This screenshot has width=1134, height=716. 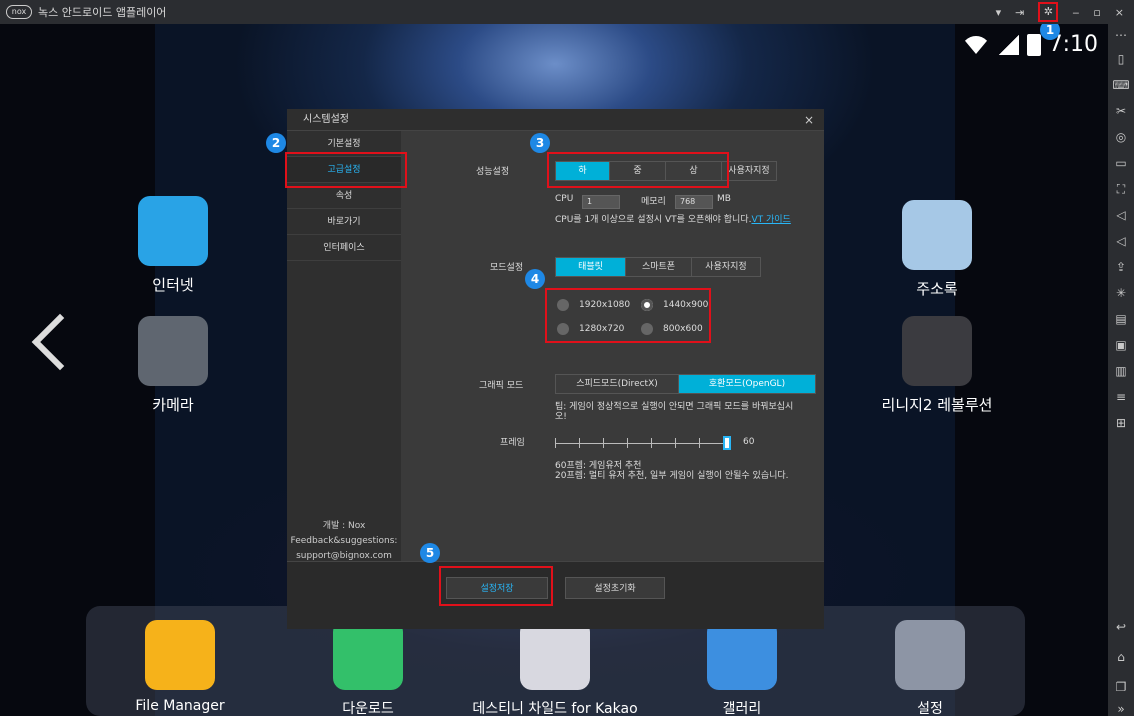 I want to click on home-icon: ⌂, so click(x=1121, y=657).